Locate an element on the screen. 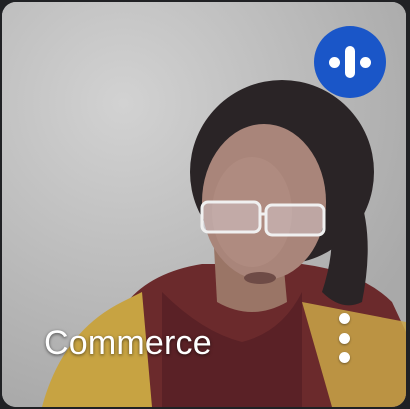 This screenshot has height=409, width=410. audio-activity-icon is located at coordinates (350, 62).